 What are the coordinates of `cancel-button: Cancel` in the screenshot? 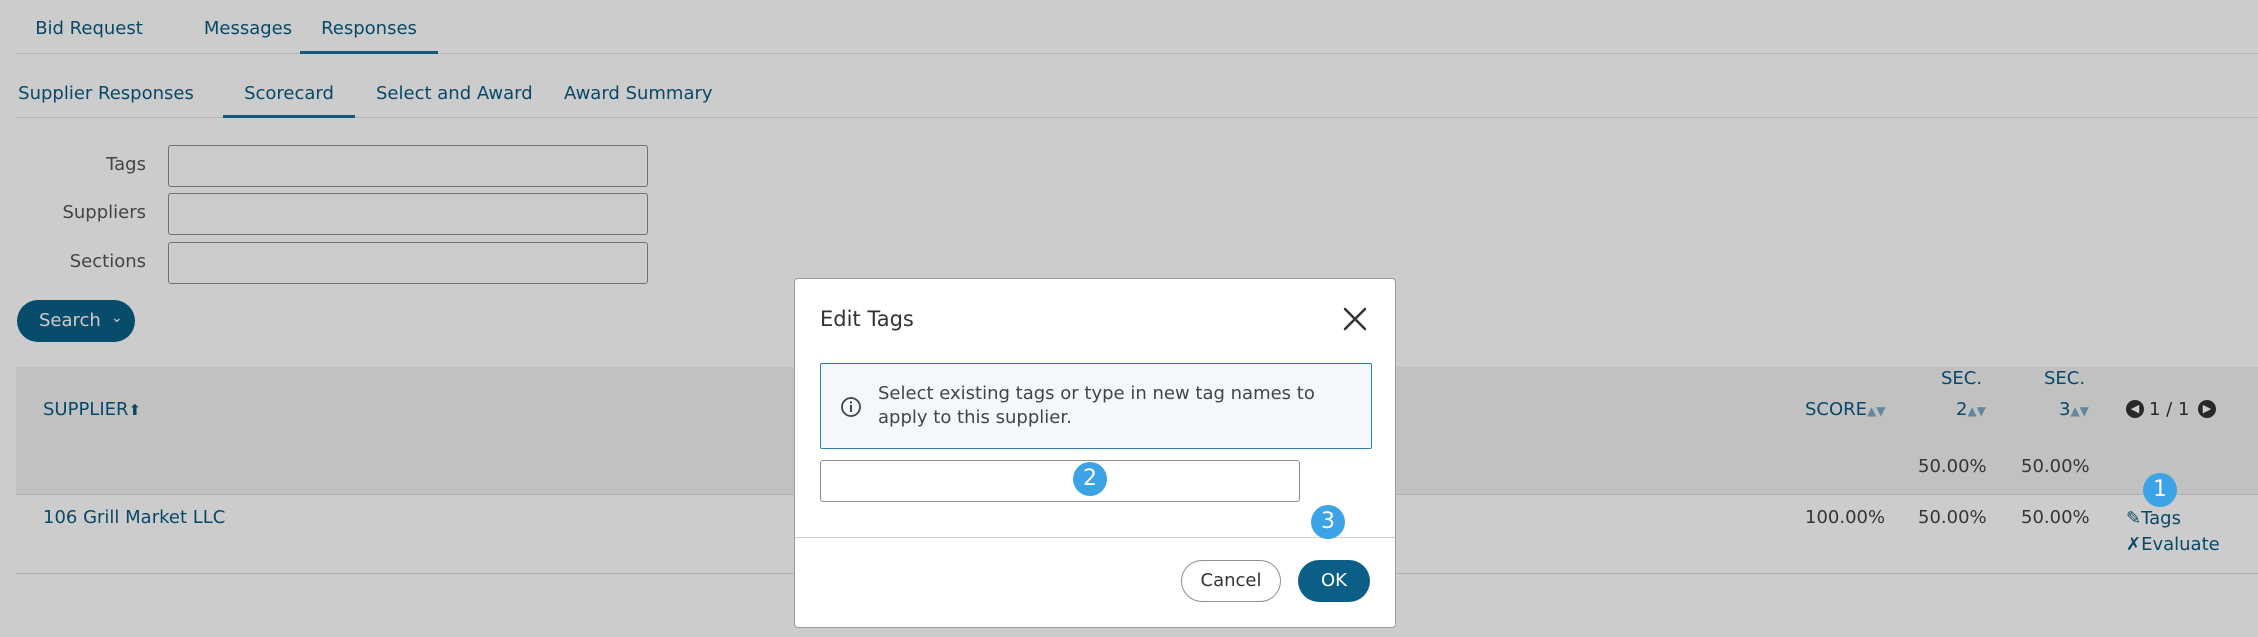 It's located at (1231, 581).